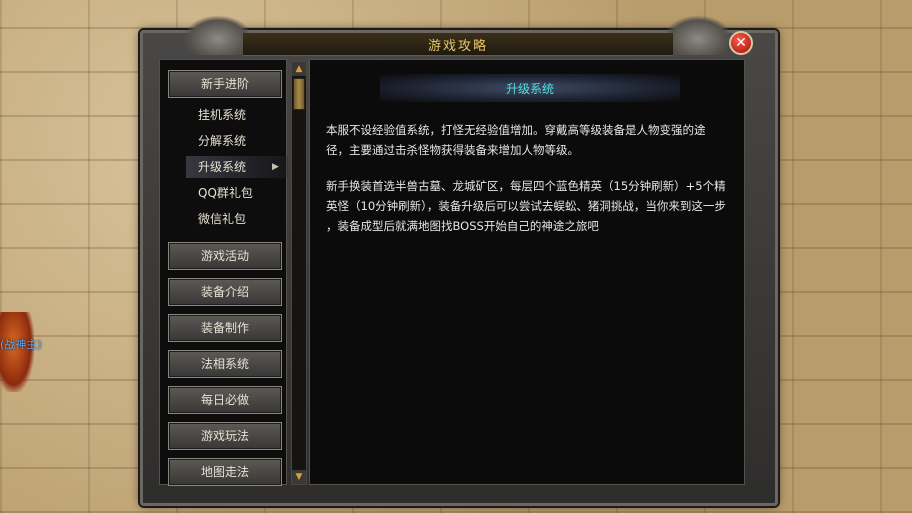 This screenshot has height=513, width=912. I want to click on sub-item-upgrade-system: 升级系统 ▶, so click(237, 167).